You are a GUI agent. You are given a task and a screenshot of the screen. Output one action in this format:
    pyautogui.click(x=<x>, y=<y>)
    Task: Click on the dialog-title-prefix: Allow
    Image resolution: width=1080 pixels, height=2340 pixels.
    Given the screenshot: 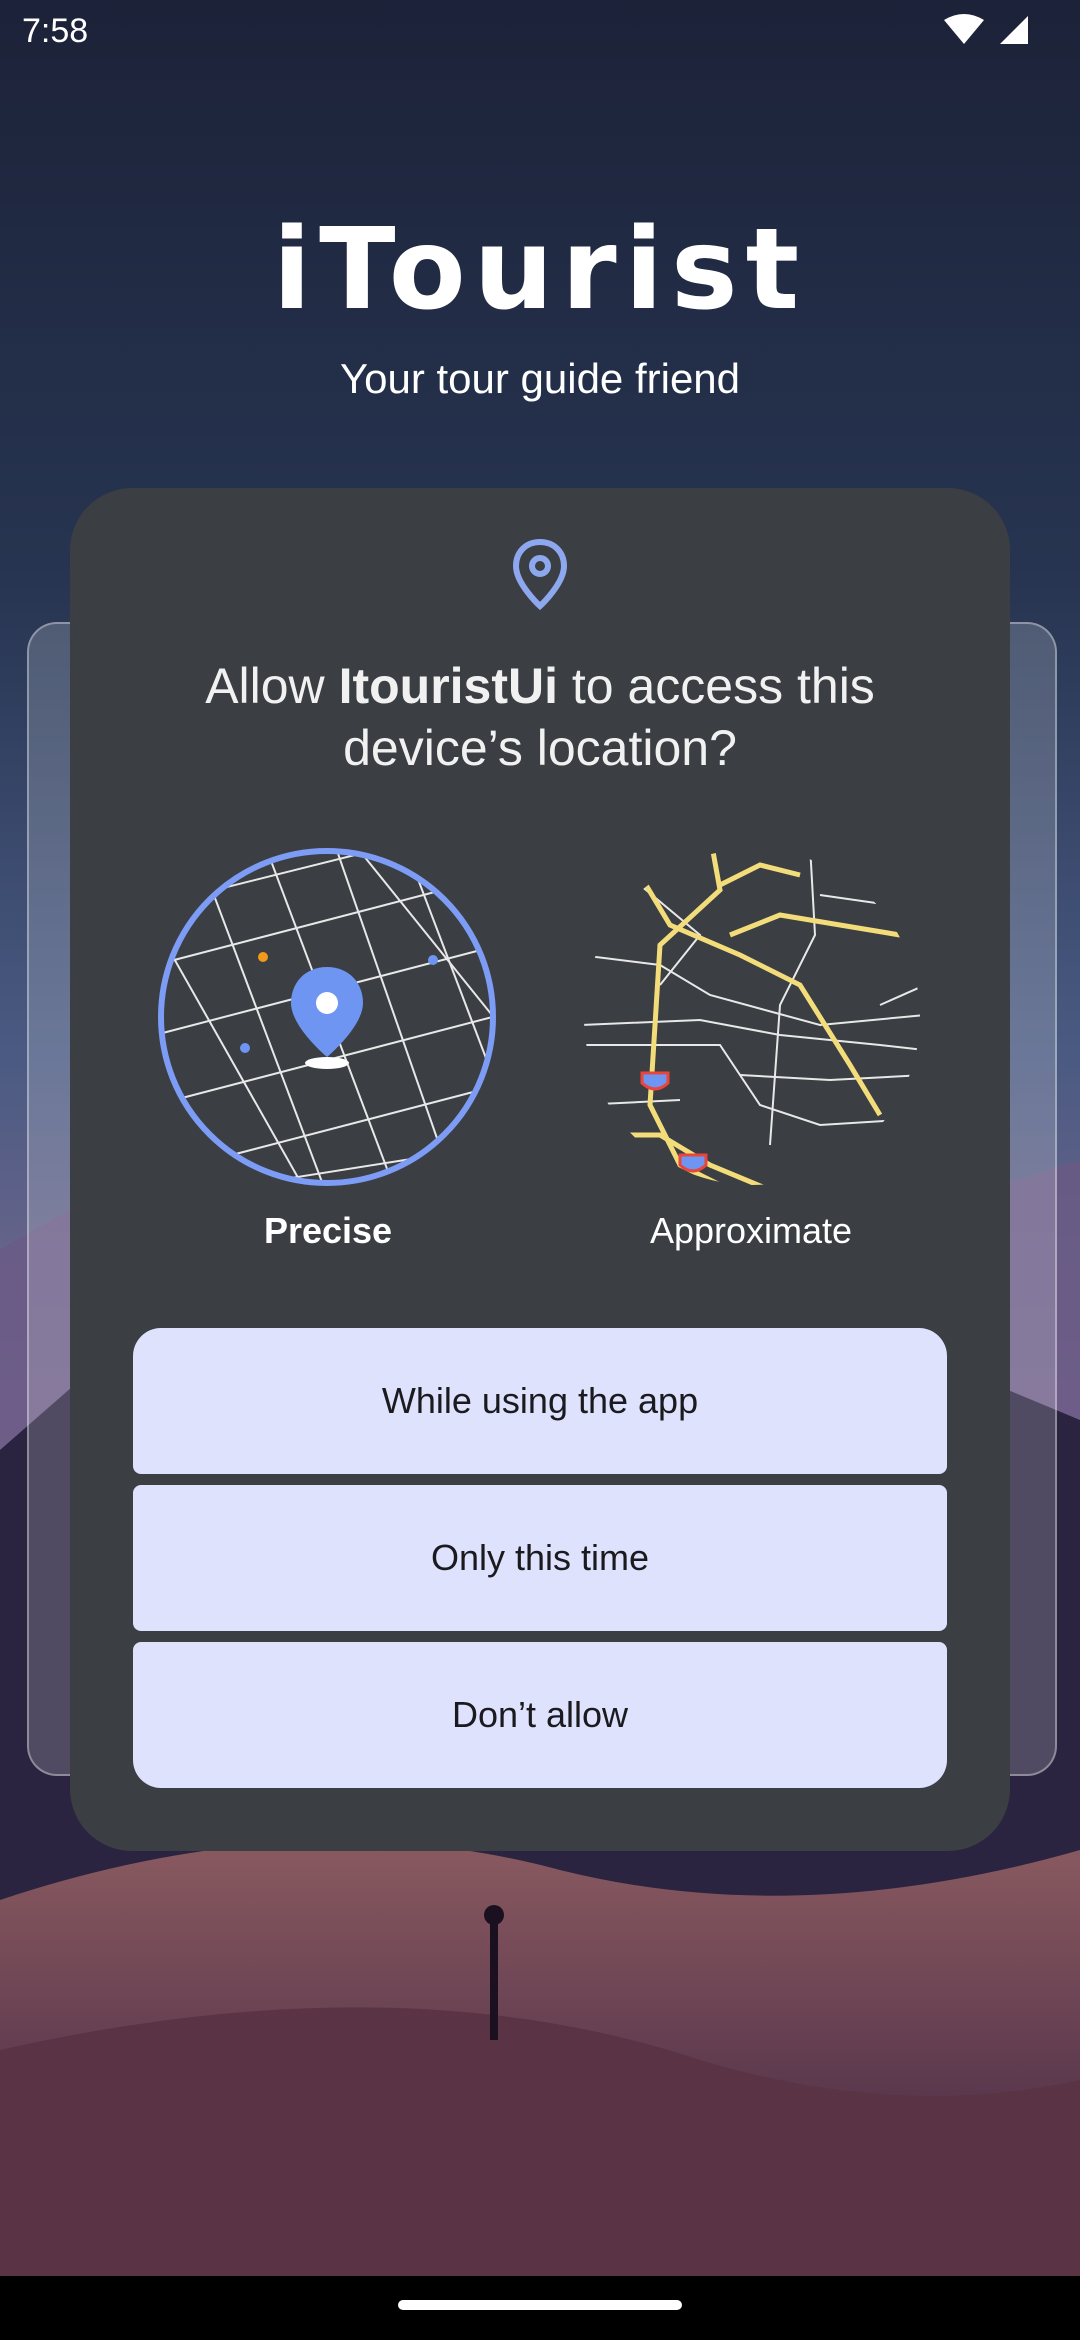 What is the action you would take?
    pyautogui.click(x=272, y=686)
    